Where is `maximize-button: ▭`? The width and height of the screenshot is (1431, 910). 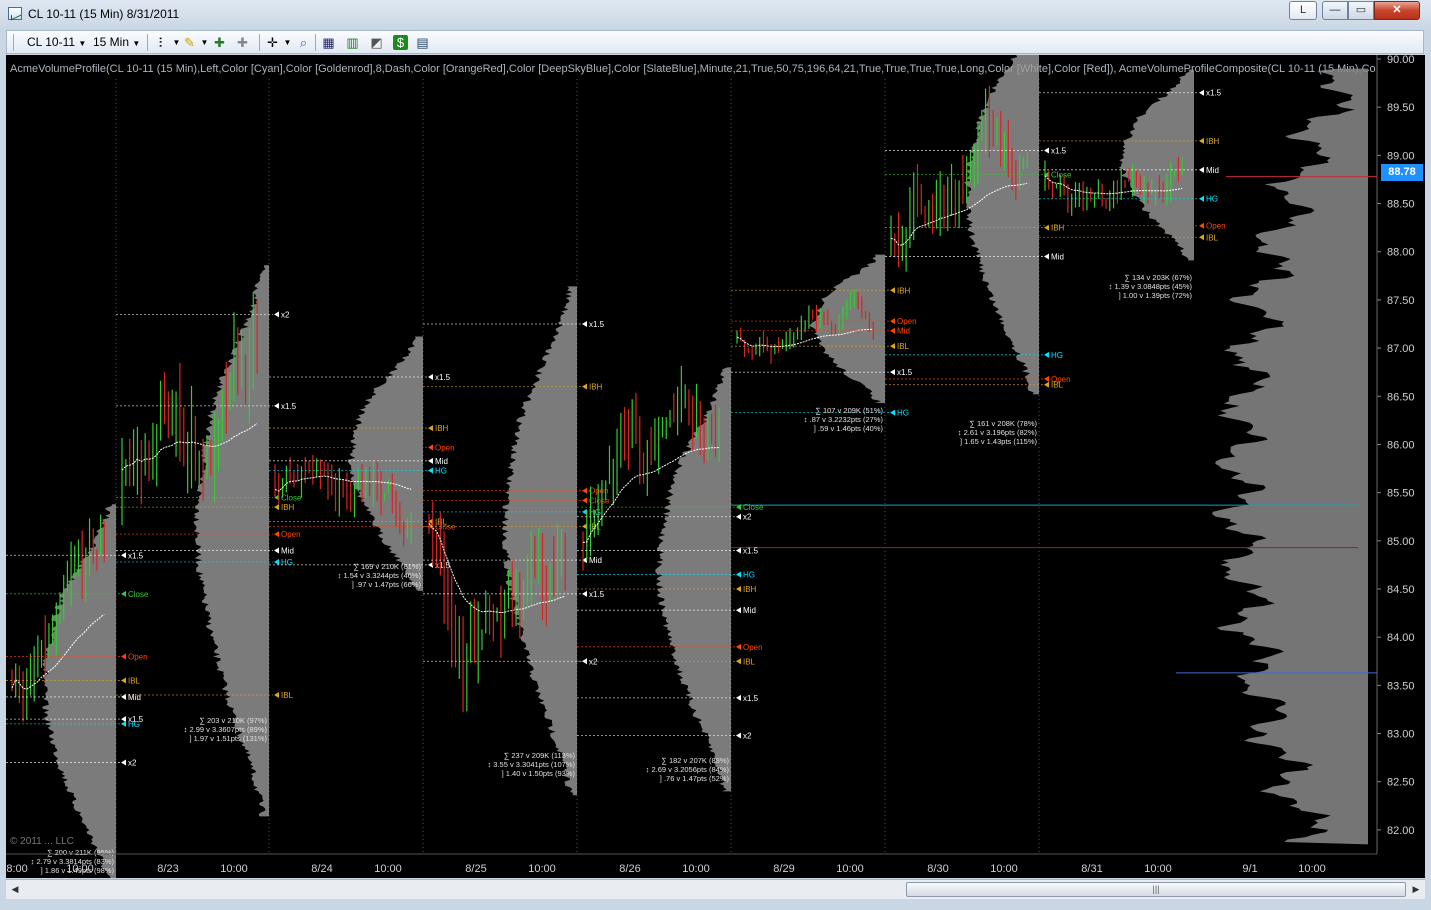
maximize-button: ▭ is located at coordinates (1361, 10).